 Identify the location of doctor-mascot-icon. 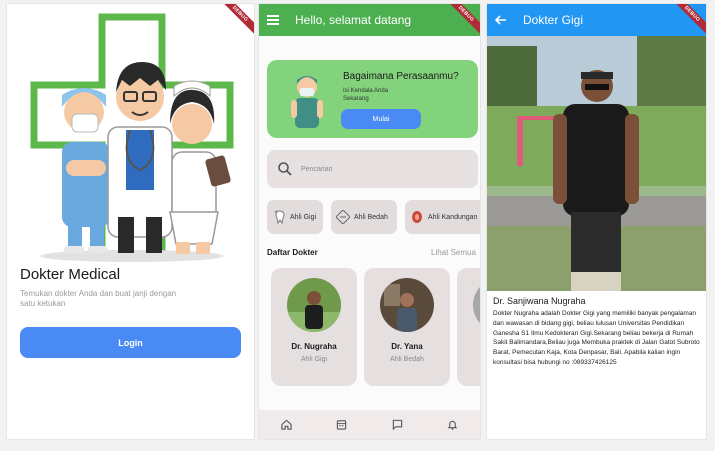
(307, 102).